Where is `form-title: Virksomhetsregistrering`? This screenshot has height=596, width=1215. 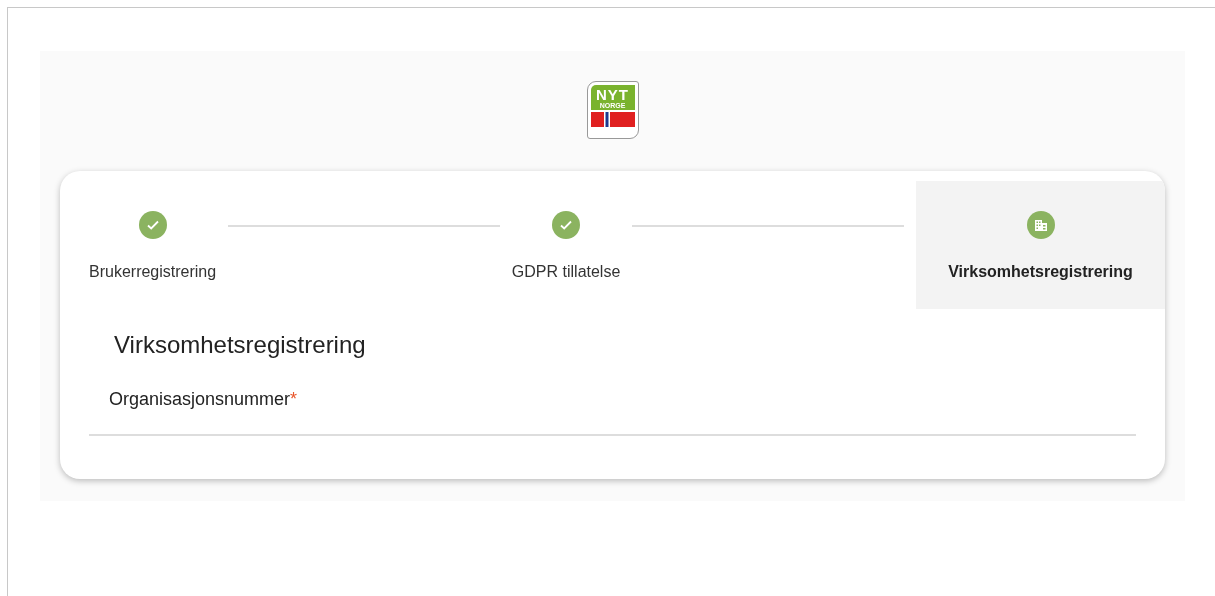
form-title: Virksomhetsregistrering is located at coordinates (240, 345).